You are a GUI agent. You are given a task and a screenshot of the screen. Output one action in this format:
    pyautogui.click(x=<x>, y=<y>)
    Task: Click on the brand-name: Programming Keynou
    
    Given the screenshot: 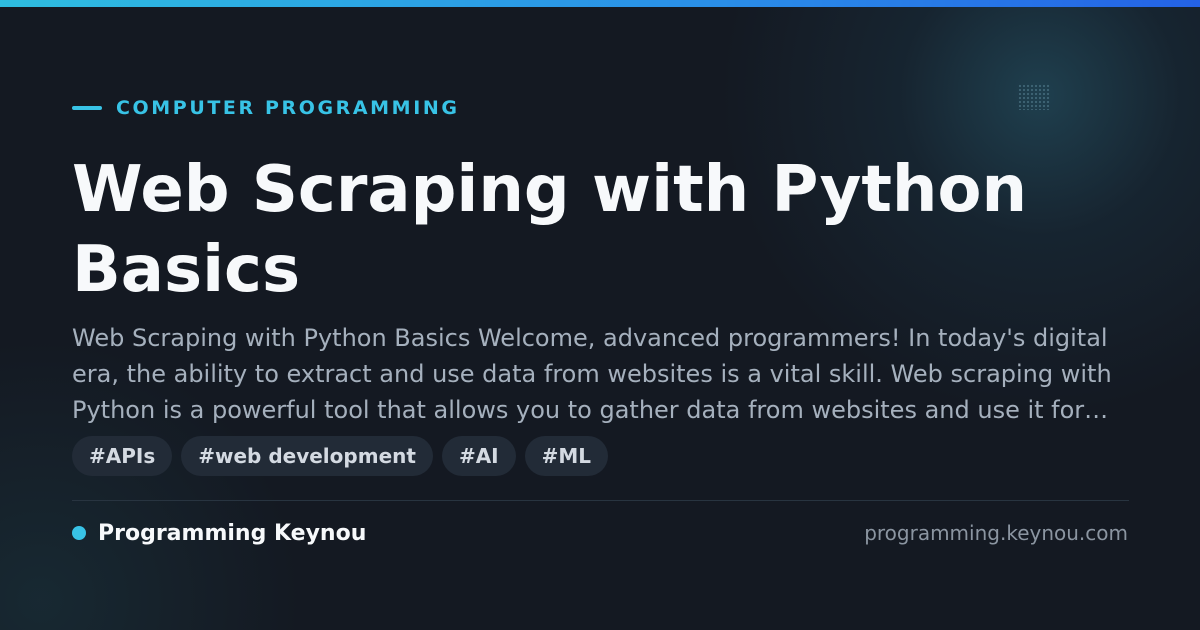 What is the action you would take?
    pyautogui.click(x=232, y=533)
    